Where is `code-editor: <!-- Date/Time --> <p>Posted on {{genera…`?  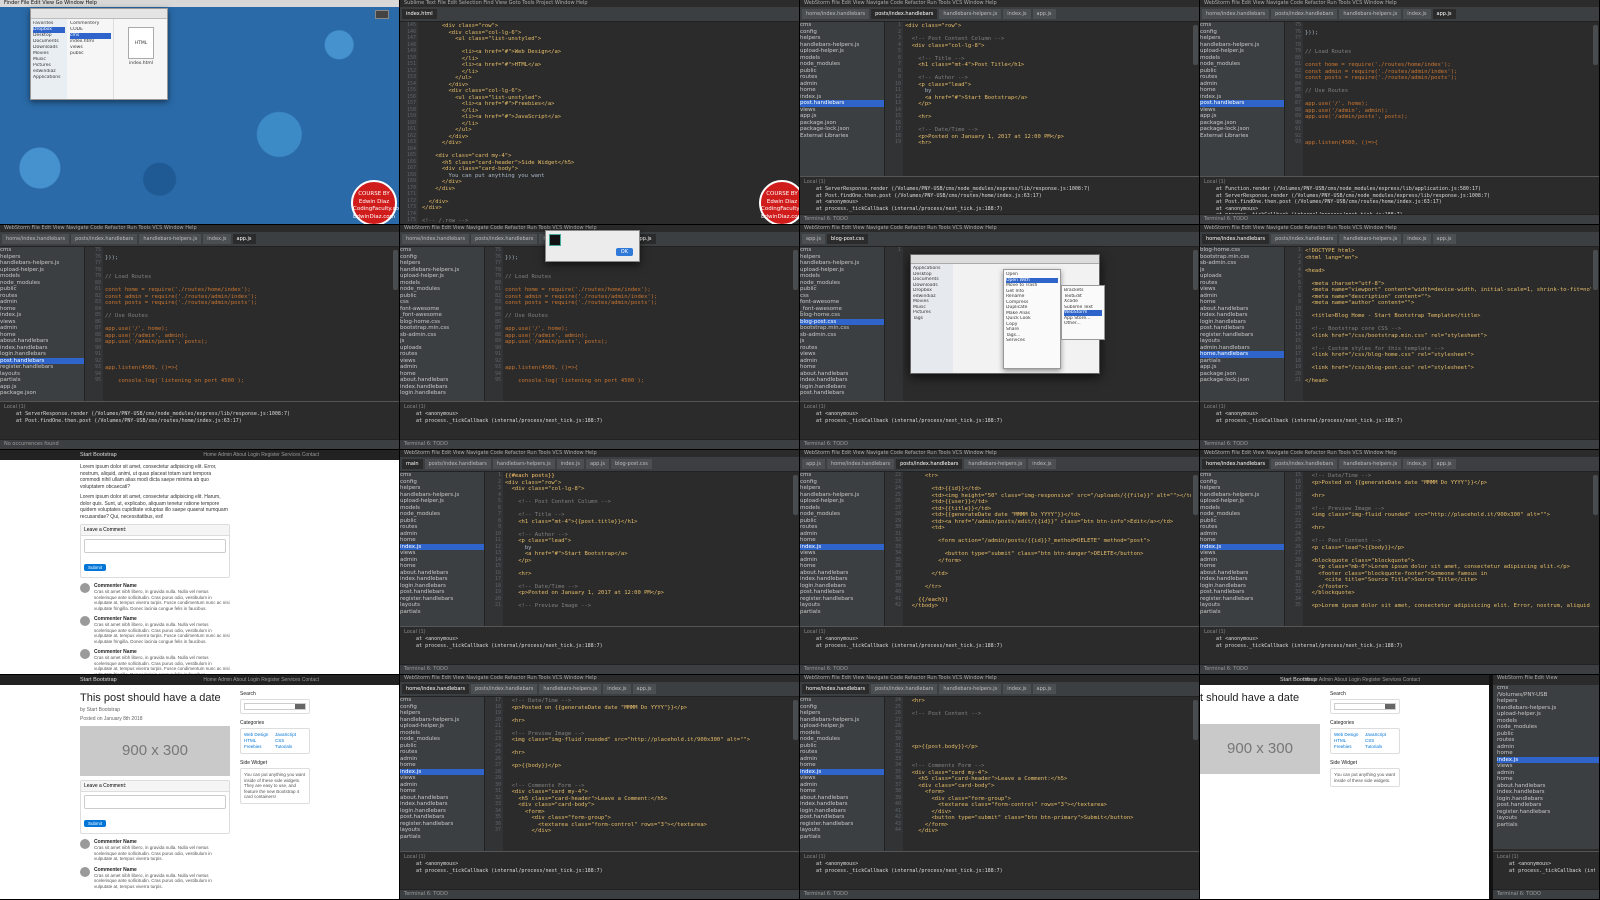 code-editor: <!-- Date/Time --> <p>Posted on {{genera… is located at coordinates (648, 774).